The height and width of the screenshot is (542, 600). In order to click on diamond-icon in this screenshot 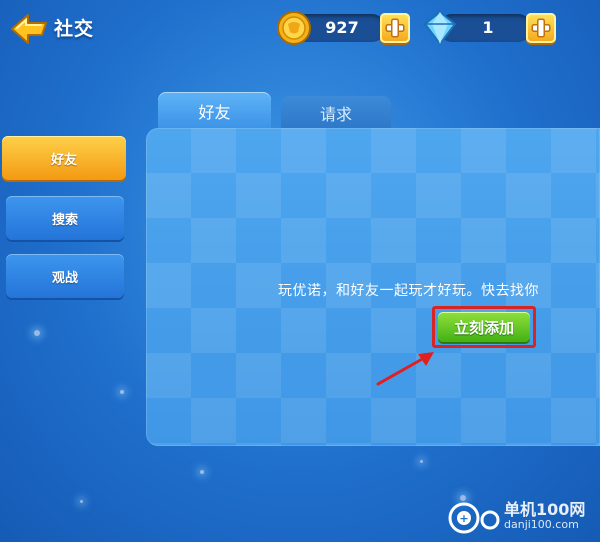, I will do `click(440, 28)`.